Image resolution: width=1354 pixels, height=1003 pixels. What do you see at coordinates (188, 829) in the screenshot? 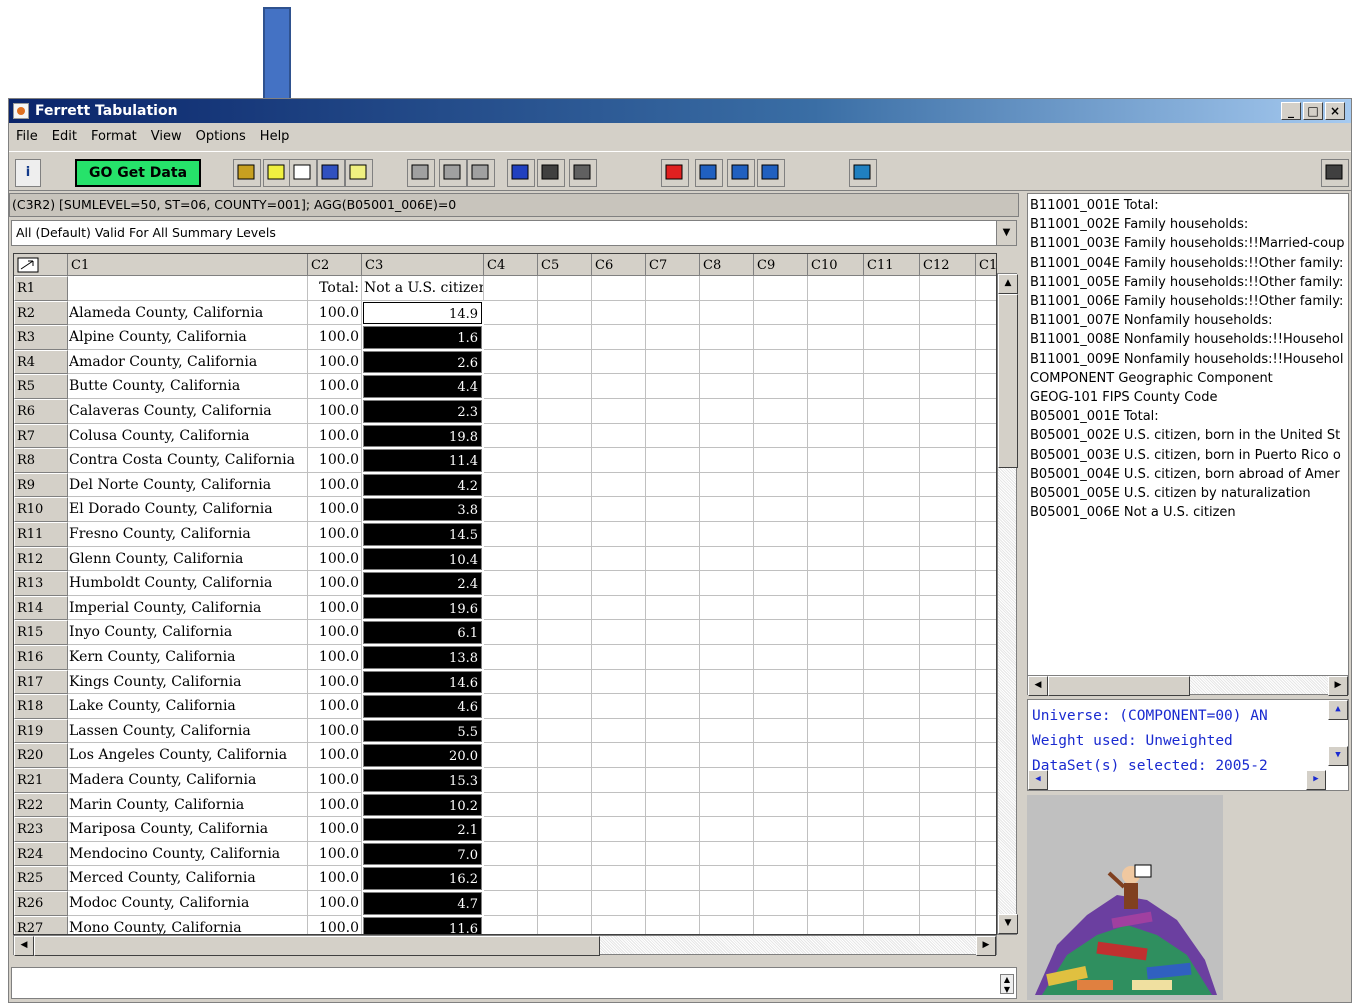
I see `county-name-cell: Mariposa County, California` at bounding box center [188, 829].